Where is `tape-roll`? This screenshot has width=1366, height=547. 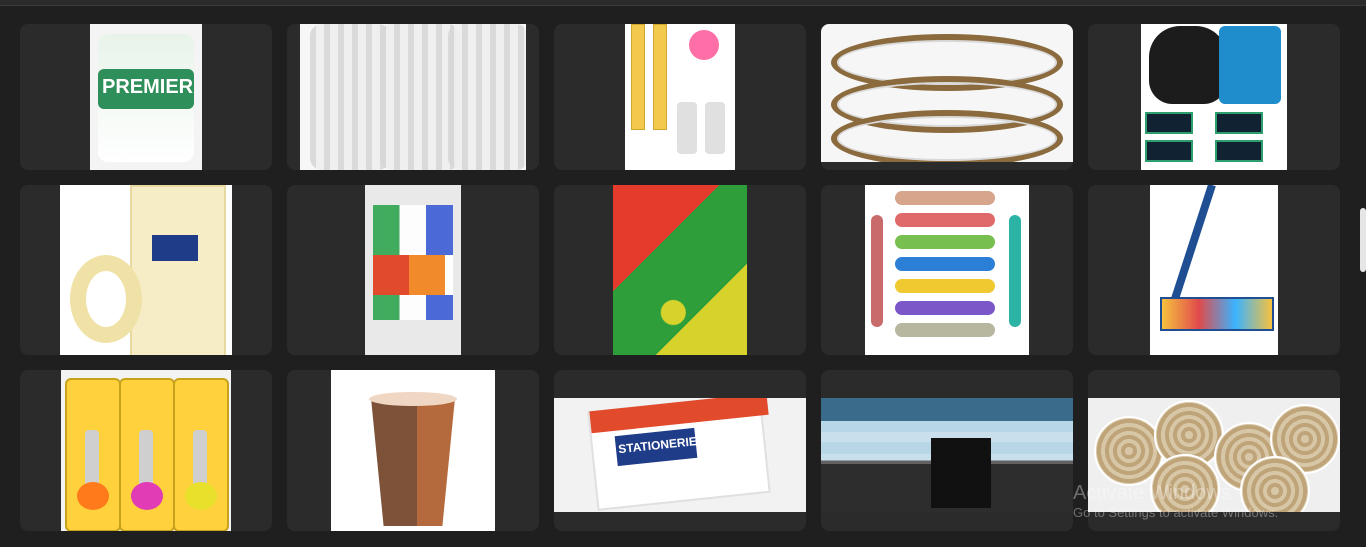 tape-roll is located at coordinates (106, 299).